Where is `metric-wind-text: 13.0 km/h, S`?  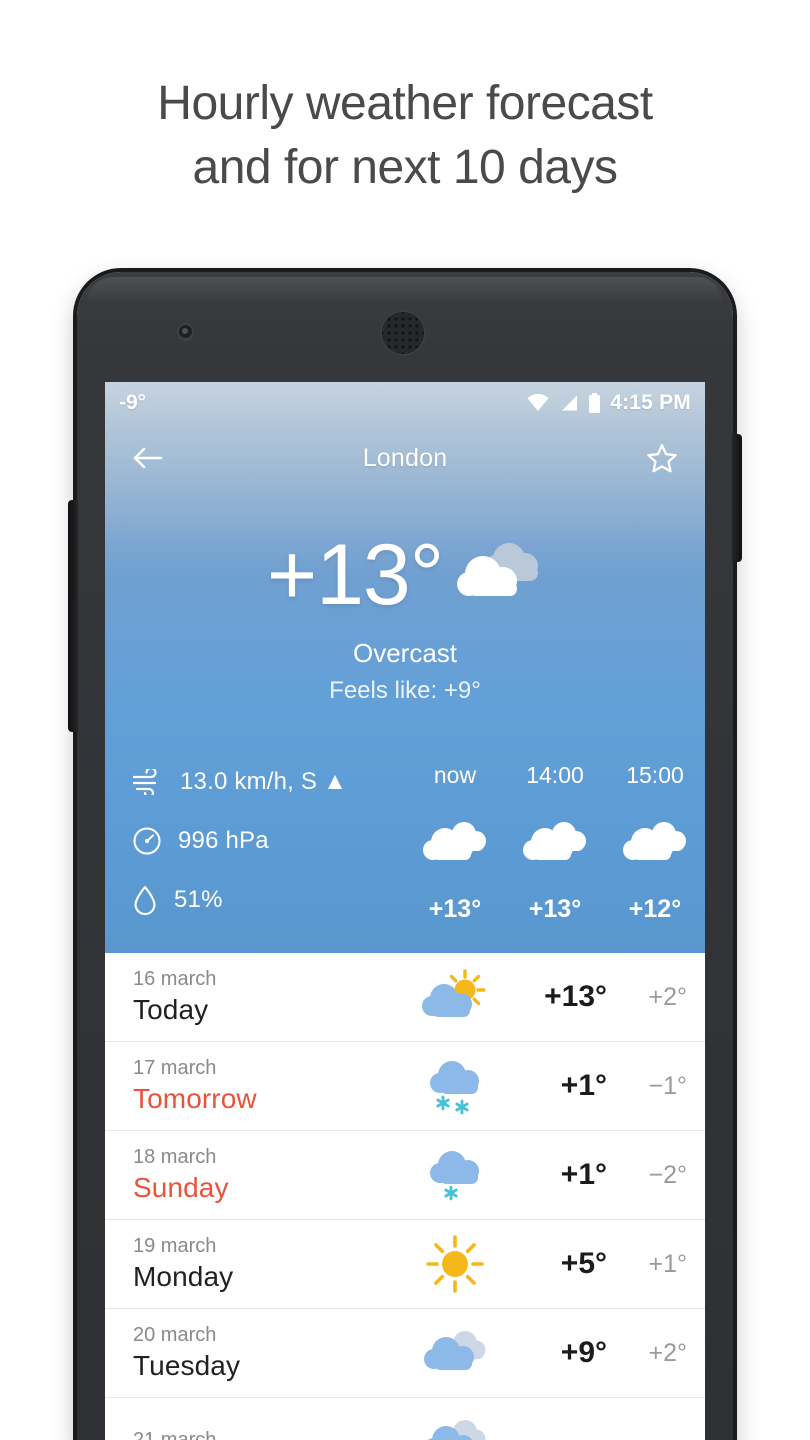 metric-wind-text: 13.0 km/h, S is located at coordinates (249, 781).